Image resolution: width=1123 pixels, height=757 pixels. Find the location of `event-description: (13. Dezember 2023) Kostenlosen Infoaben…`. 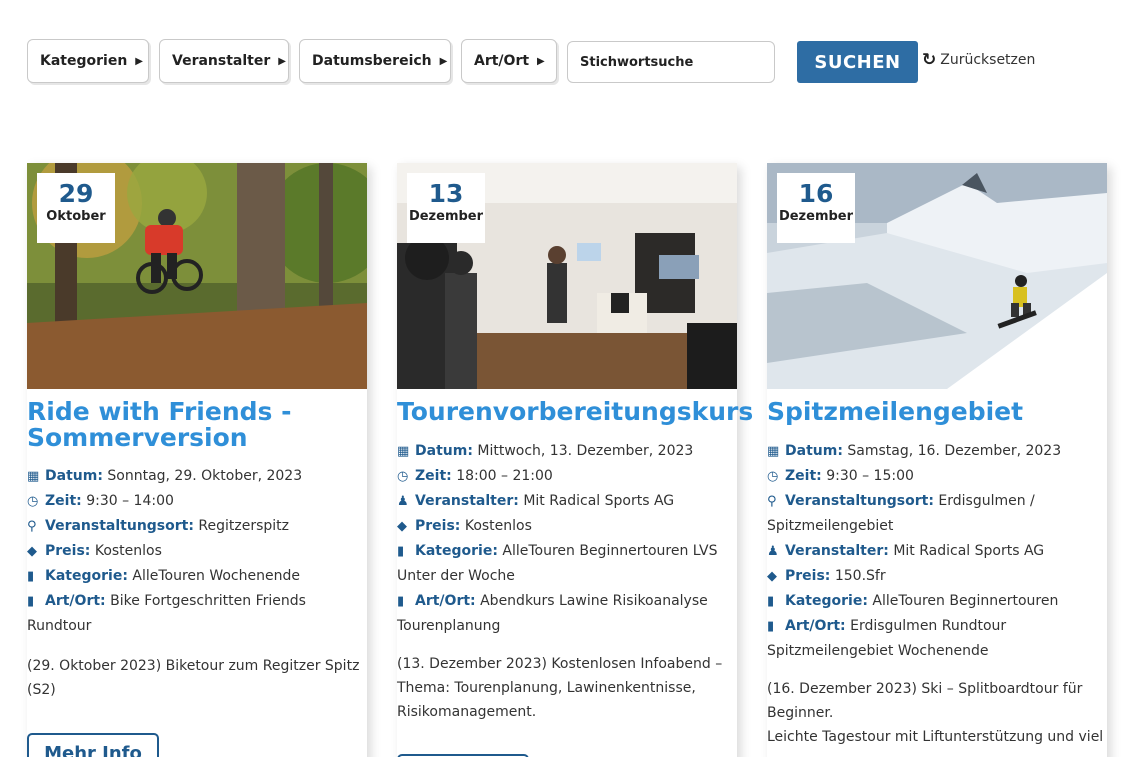

event-description: (13. Dezember 2023) Kostenlosen Infoaben… is located at coordinates (560, 688).